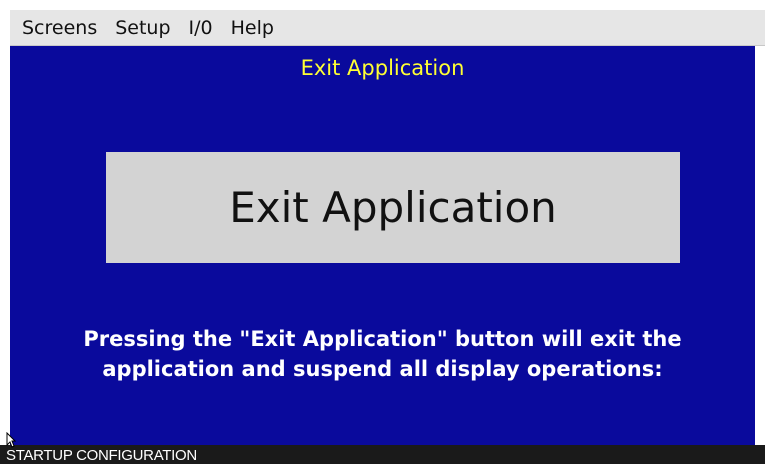  I want to click on menu-bar: Screens Setup I/0 Help, so click(387, 28).